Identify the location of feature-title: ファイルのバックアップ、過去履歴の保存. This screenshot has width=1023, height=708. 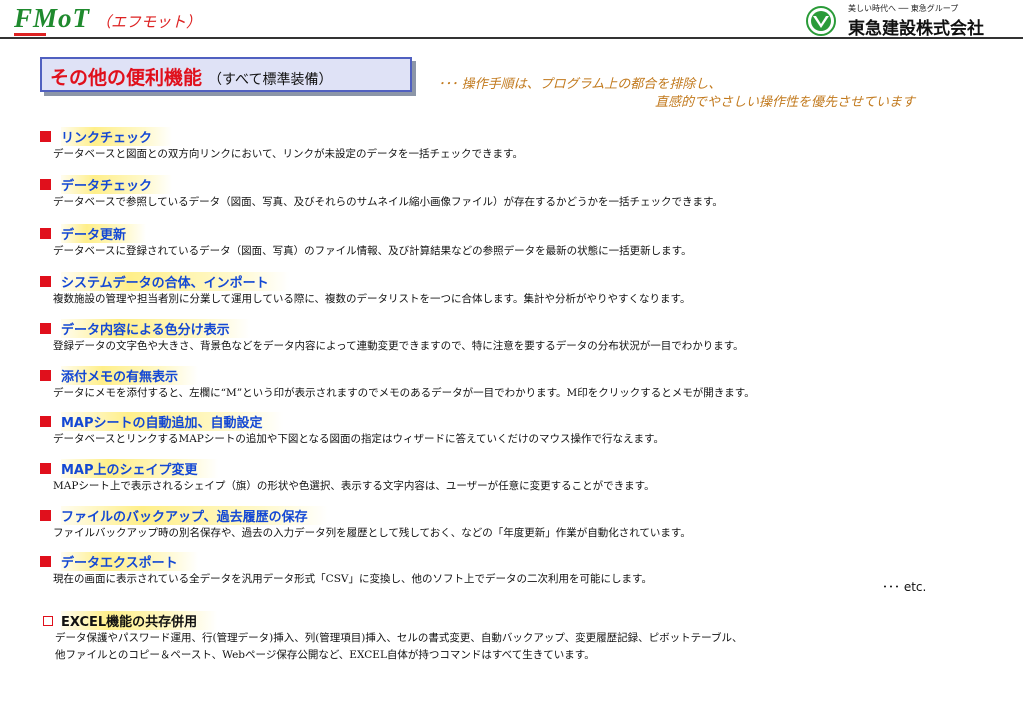
(194, 515).